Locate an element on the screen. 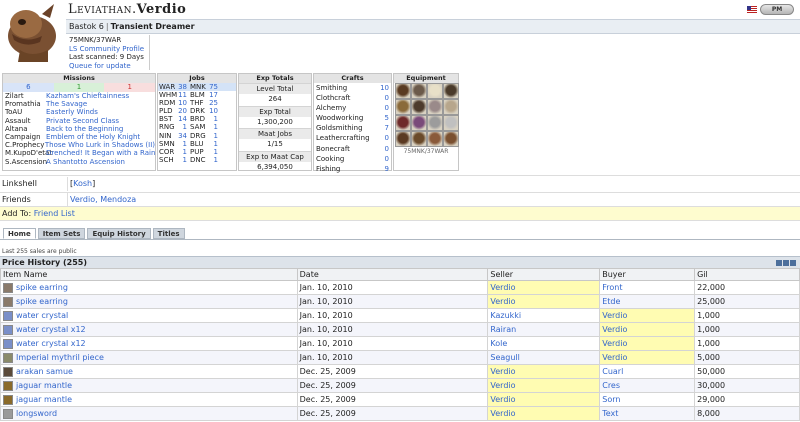 Image resolution: width=800 pixels, height=422 pixels. add-to-label: Add To: is located at coordinates (17, 213).